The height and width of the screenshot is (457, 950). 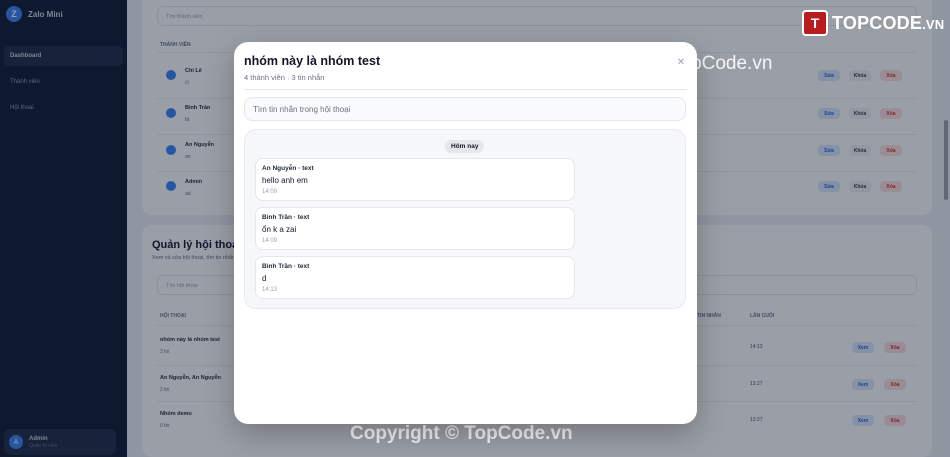 I want to click on message-bubble: Bình Trần · text d 14:13, so click(x=415, y=277).